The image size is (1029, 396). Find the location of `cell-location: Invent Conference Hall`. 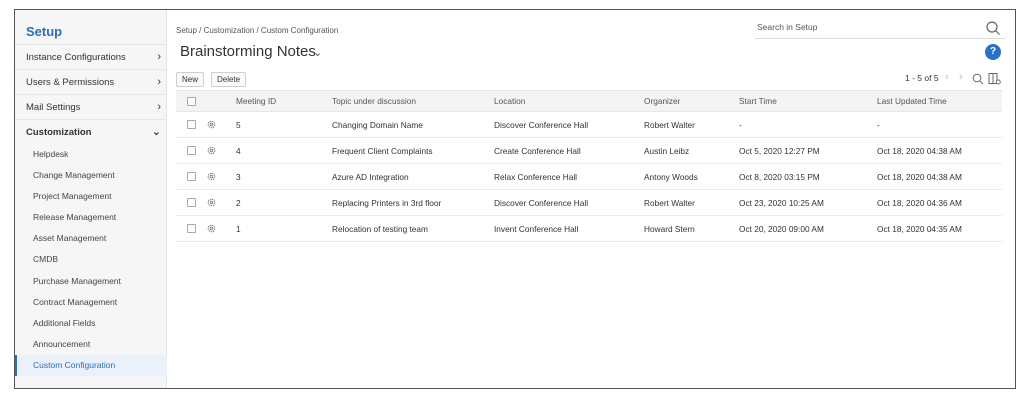

cell-location: Invent Conference Hall is located at coordinates (536, 228).